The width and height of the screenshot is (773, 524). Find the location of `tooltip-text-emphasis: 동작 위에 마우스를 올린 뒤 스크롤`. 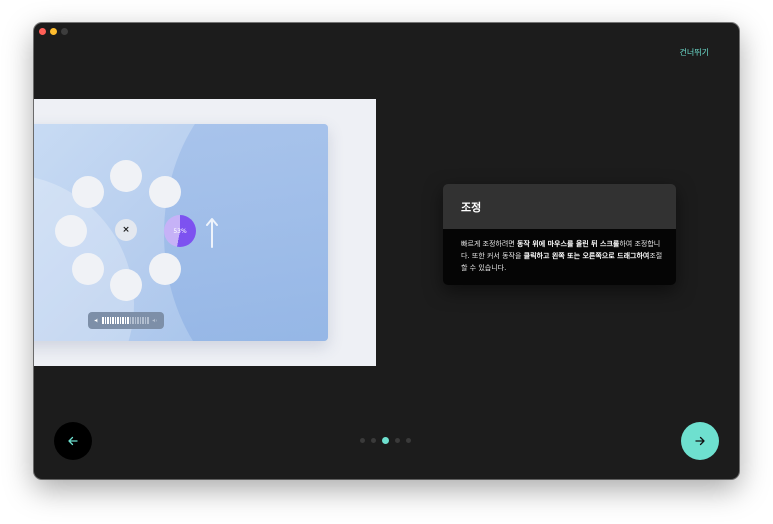

tooltip-text-emphasis: 동작 위에 마우스를 올린 뒤 스크롤 is located at coordinates (568, 244).